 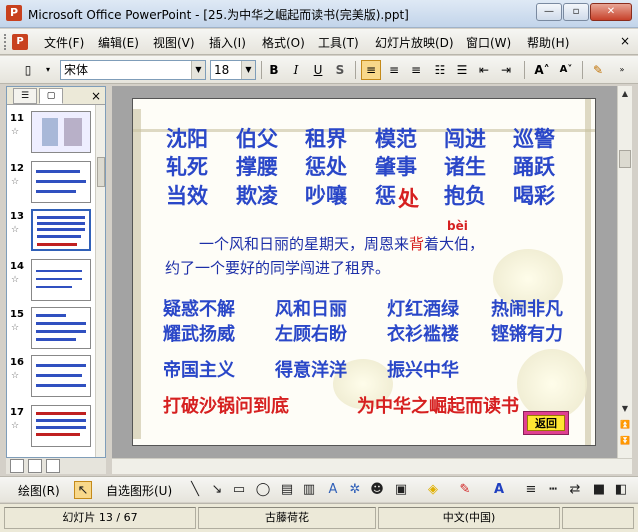 I want to click on slide-thumb-row: 11 ☆, so click(x=50, y=133).